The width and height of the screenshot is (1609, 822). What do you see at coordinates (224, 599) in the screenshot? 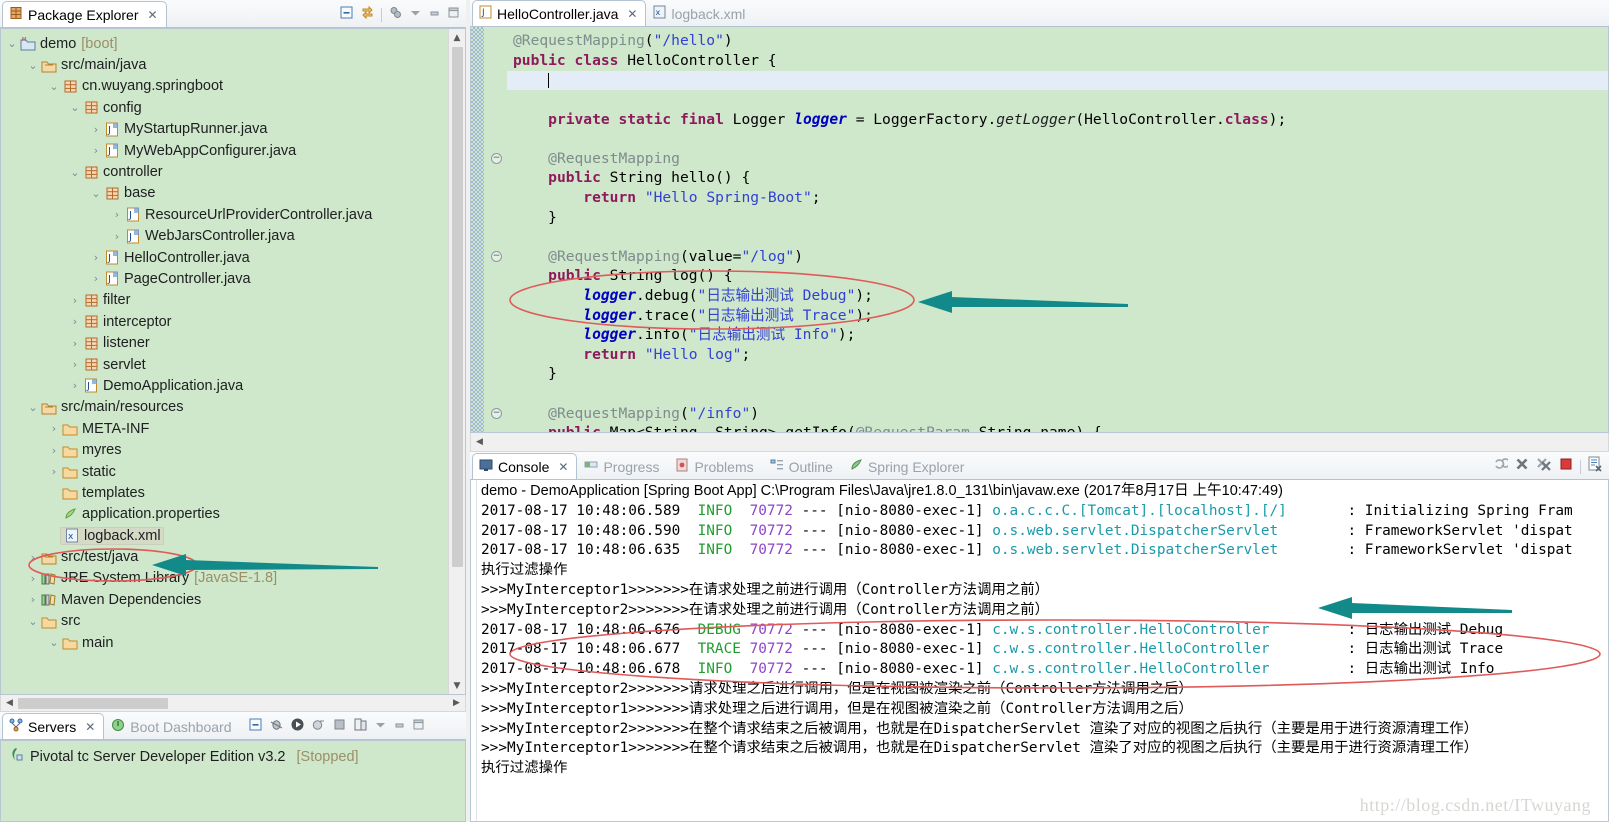
I see `tree-item-maven-dependencies: › Maven Dependencies` at bounding box center [224, 599].